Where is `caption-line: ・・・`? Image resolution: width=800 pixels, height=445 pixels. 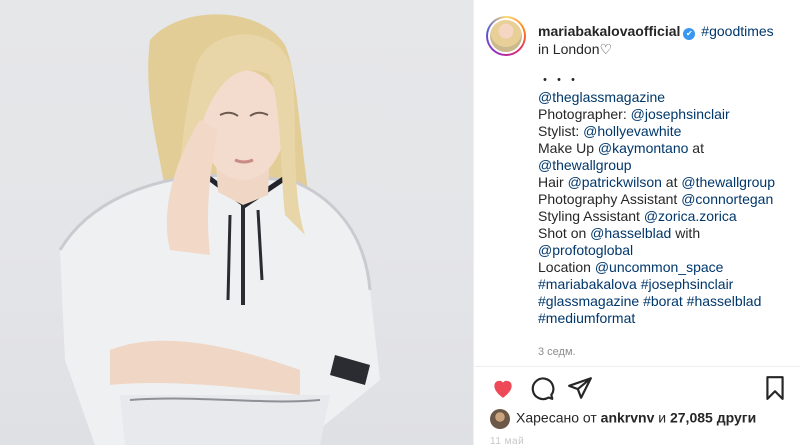
caption-line: ・・・ is located at coordinates (663, 80).